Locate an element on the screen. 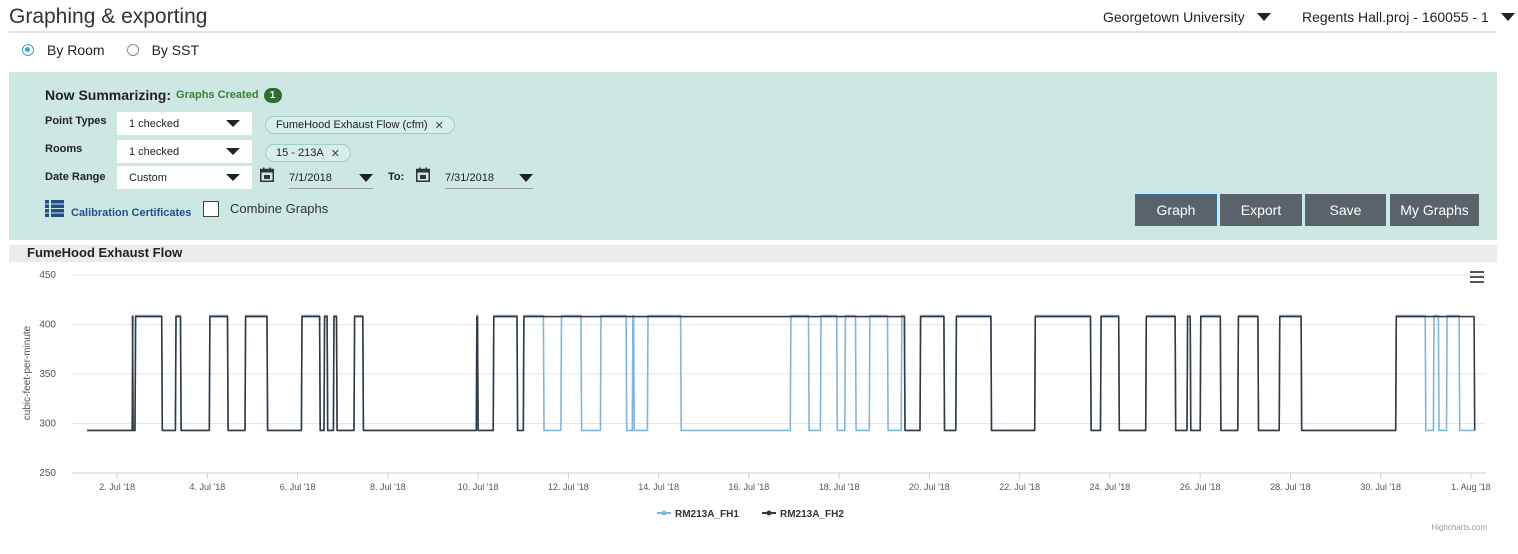  radio-by-sst-label: By SST is located at coordinates (175, 50).